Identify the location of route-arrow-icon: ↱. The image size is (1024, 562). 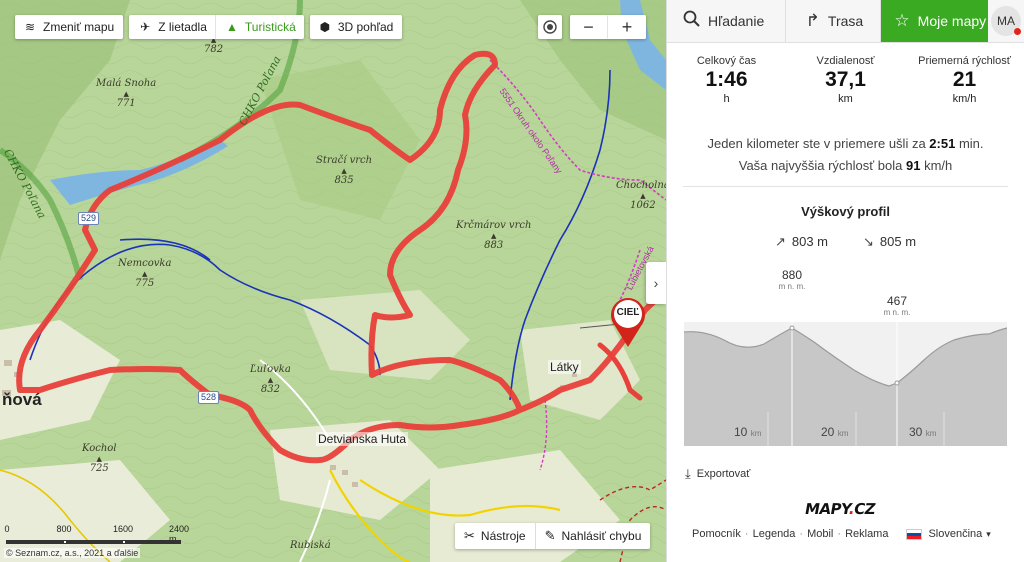
(812, 20).